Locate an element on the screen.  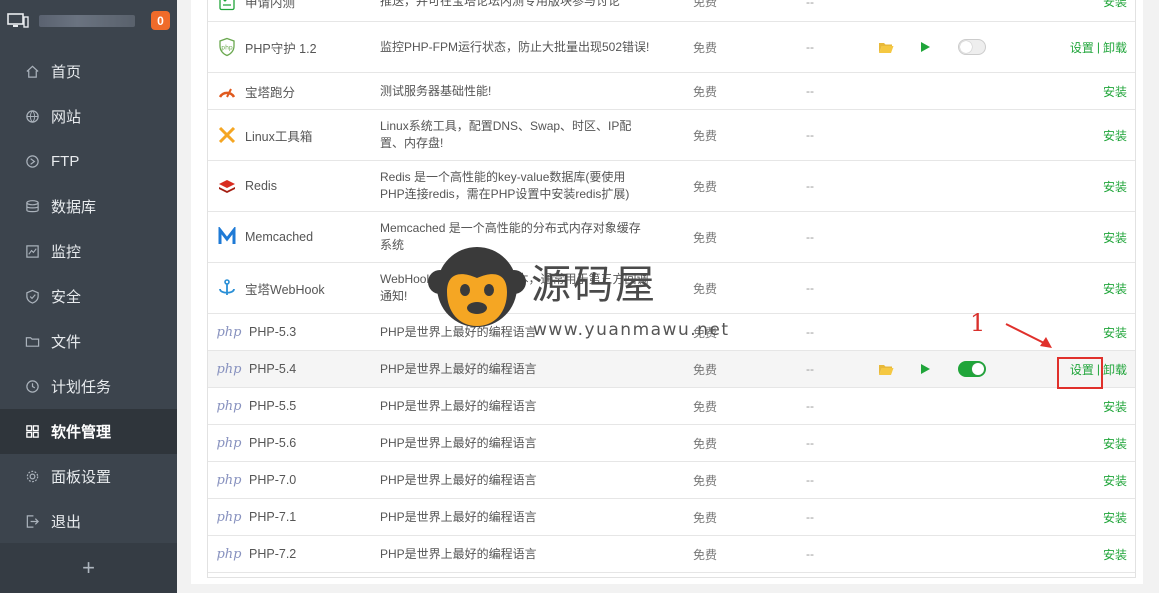
software-description: WebHook，可设置回调脚本，通常用于第三方回调通知! is located at coordinates (515, 288).